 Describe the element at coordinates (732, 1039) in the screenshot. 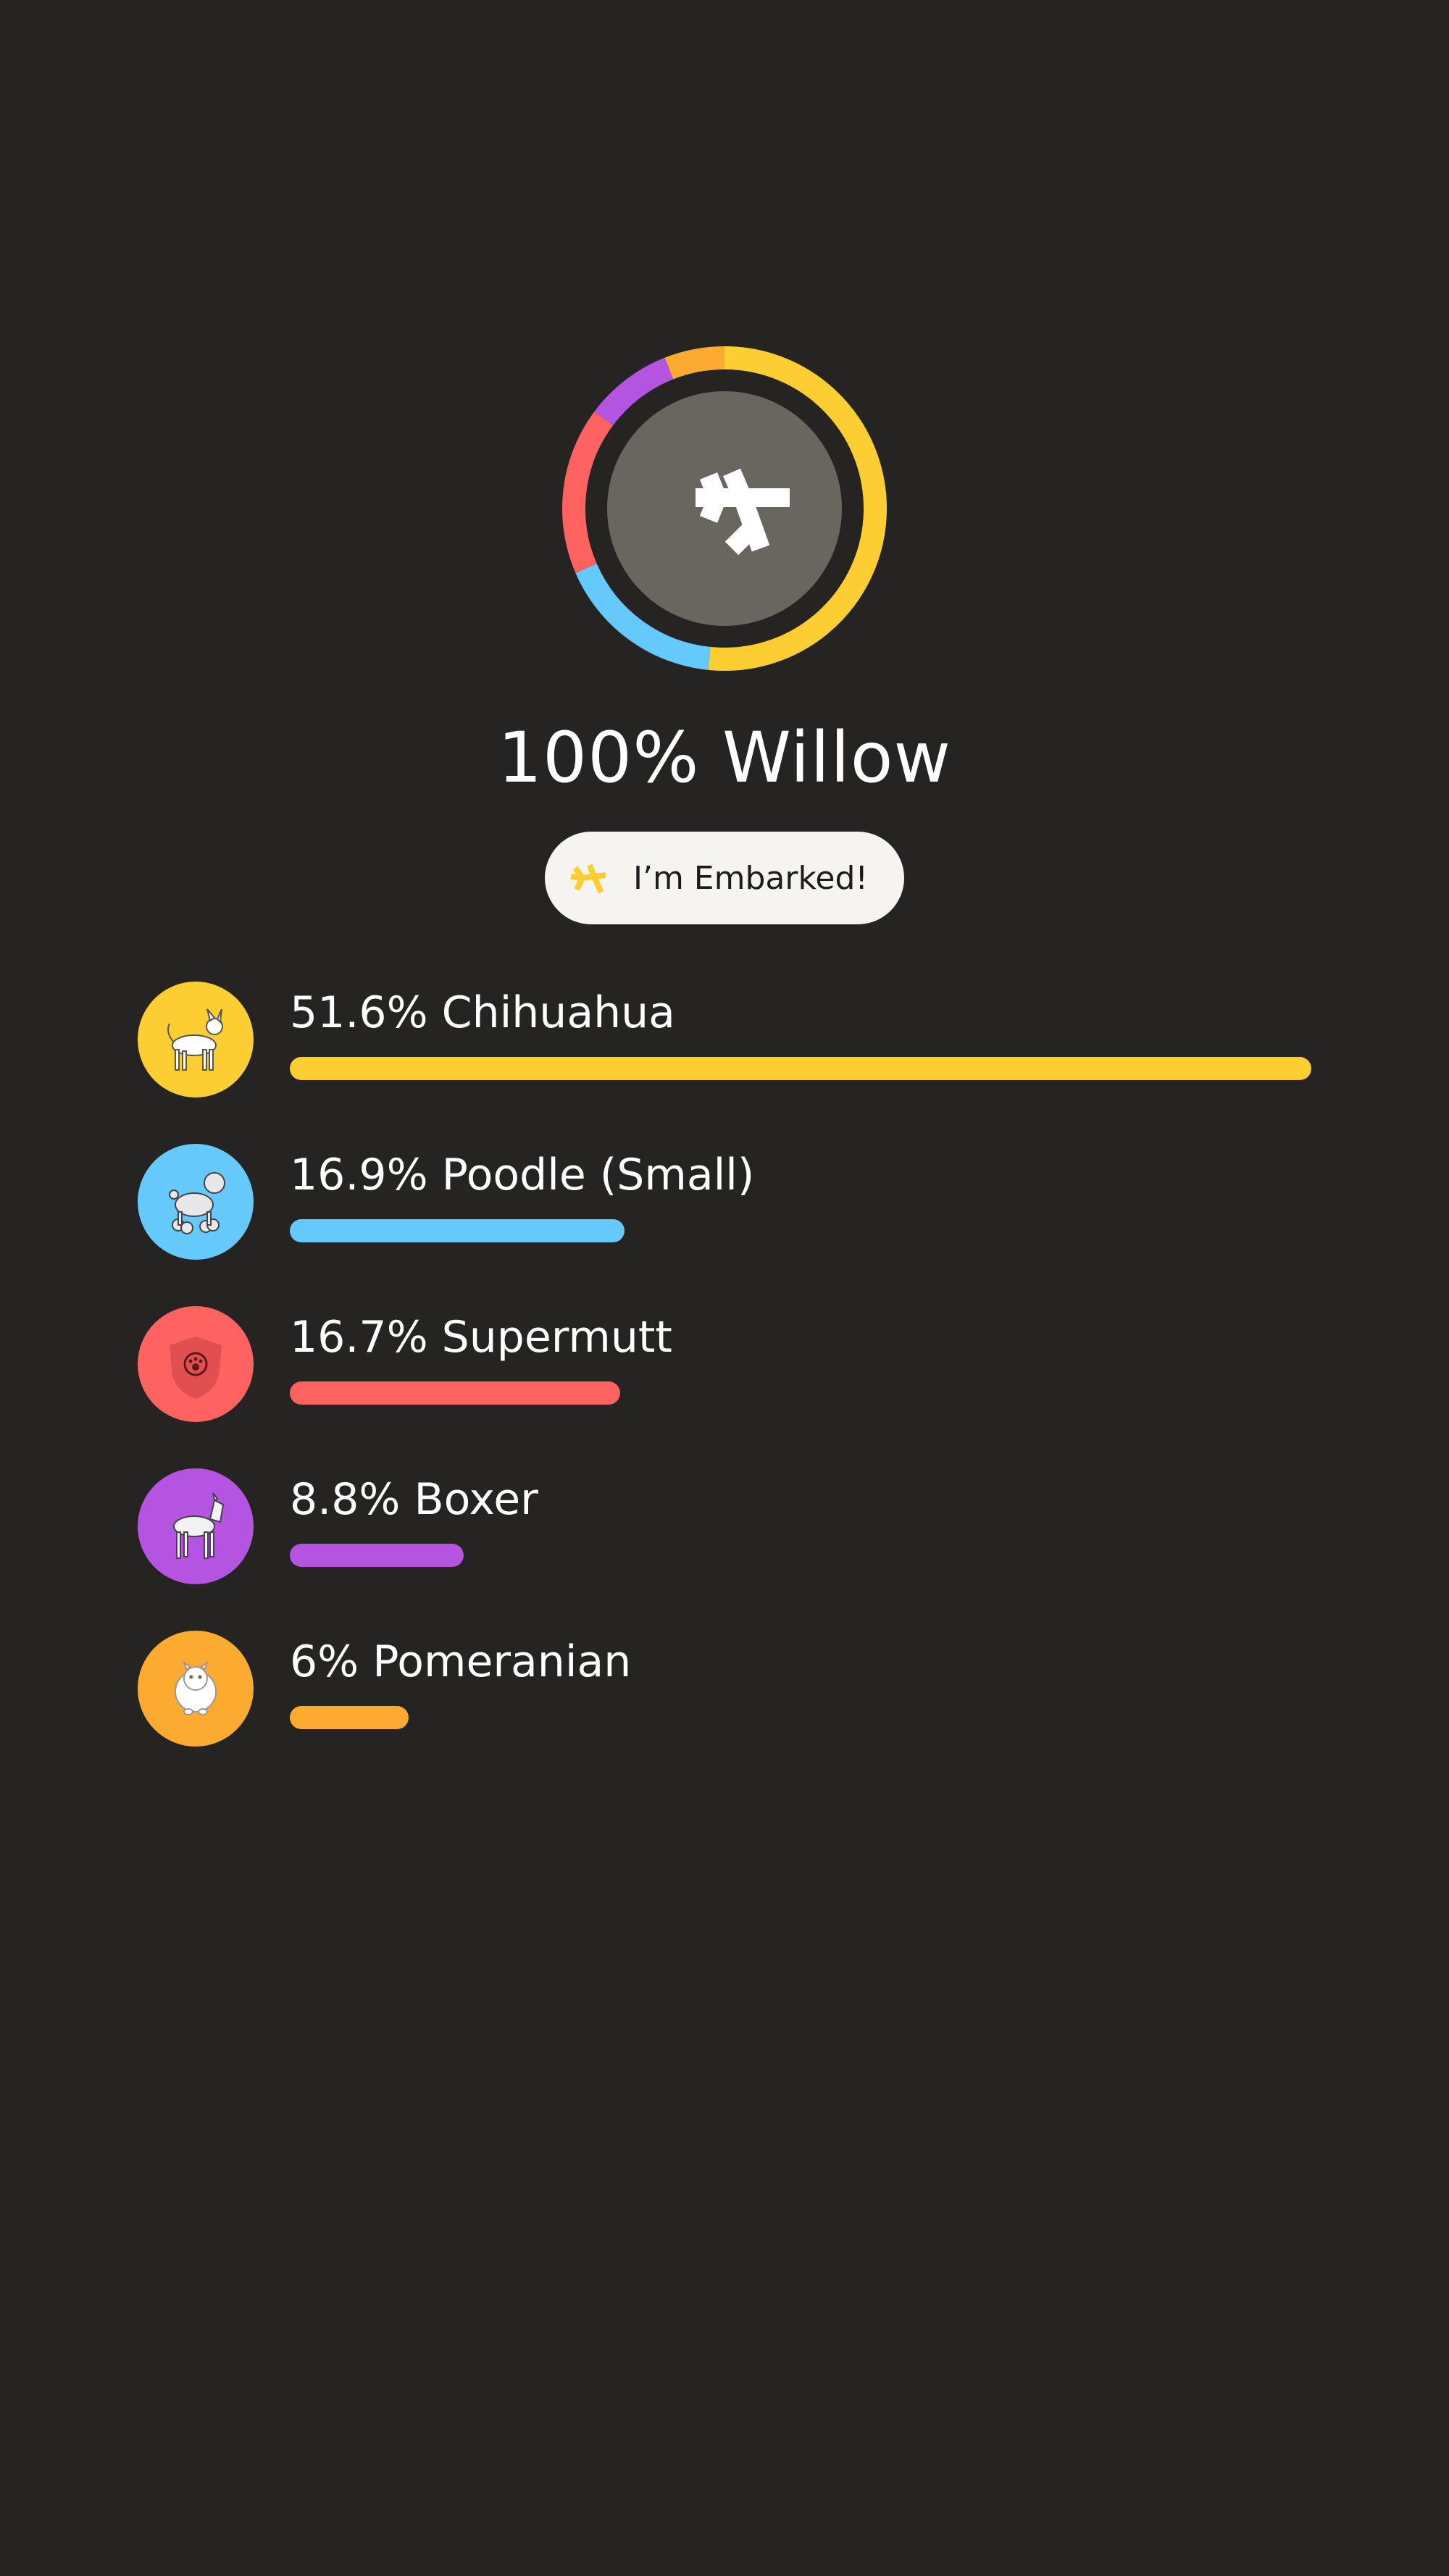

I see `breed-row: 51.6% Chihuahua` at that location.